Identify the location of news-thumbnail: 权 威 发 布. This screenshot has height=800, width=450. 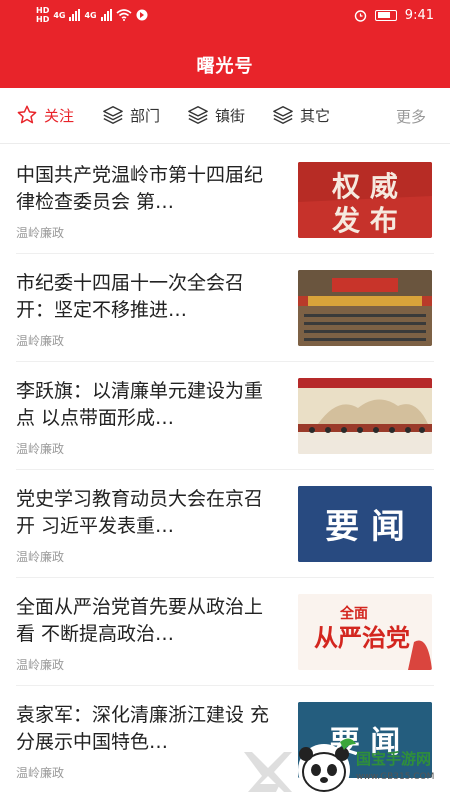
(365, 200).